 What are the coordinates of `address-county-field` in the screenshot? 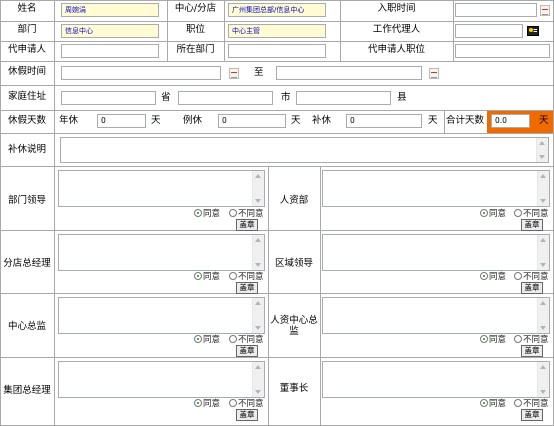 It's located at (343, 98).